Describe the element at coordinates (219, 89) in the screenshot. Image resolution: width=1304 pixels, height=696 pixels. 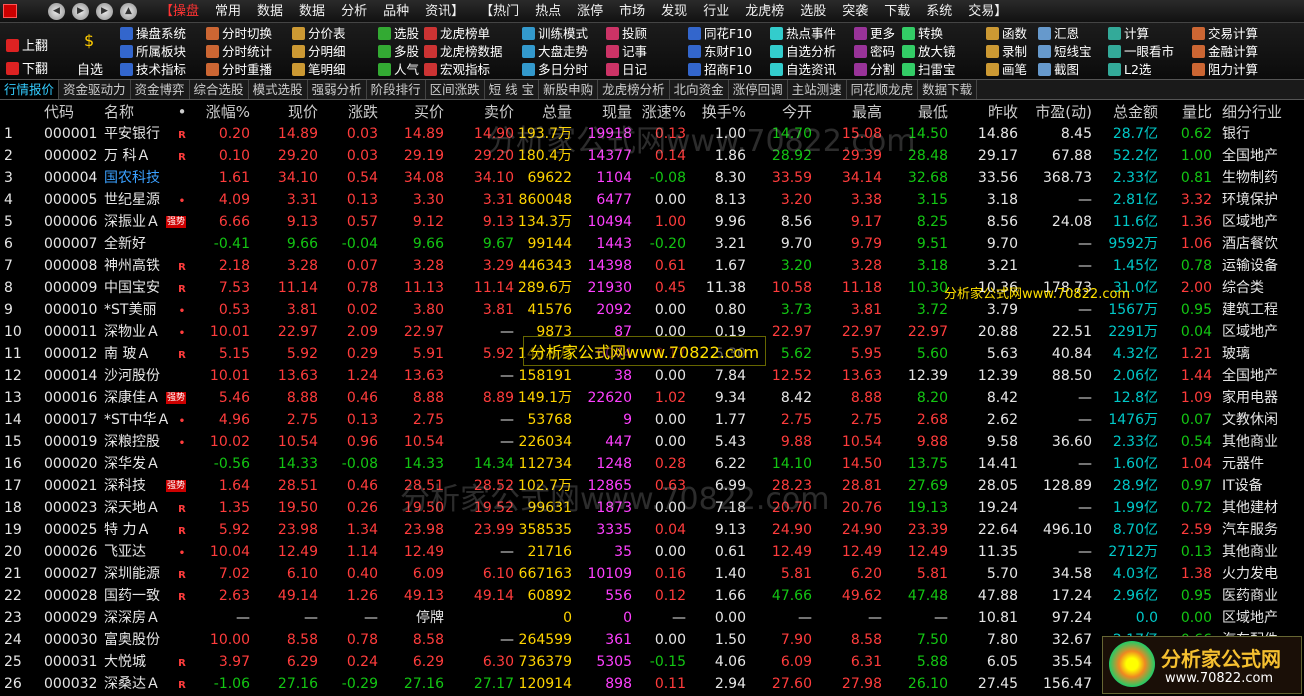
I see `tab: 综合选股` at that location.